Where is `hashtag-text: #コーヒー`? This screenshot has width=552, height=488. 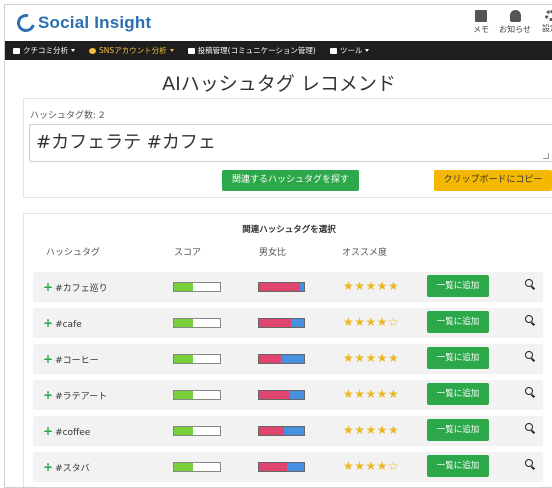 hashtag-text: #コーヒー is located at coordinates (77, 361).